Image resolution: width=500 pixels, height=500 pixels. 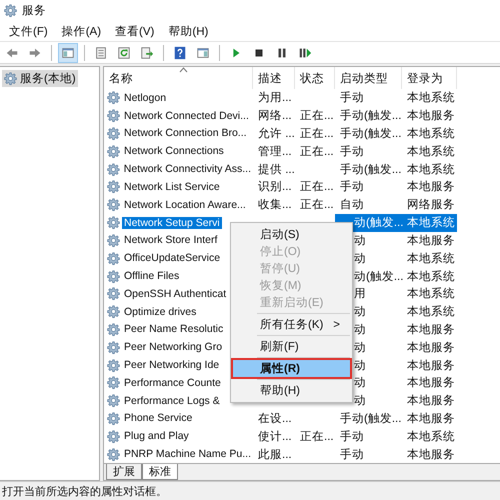 I want to click on service-name: Performance Counte, so click(x=172, y=382).